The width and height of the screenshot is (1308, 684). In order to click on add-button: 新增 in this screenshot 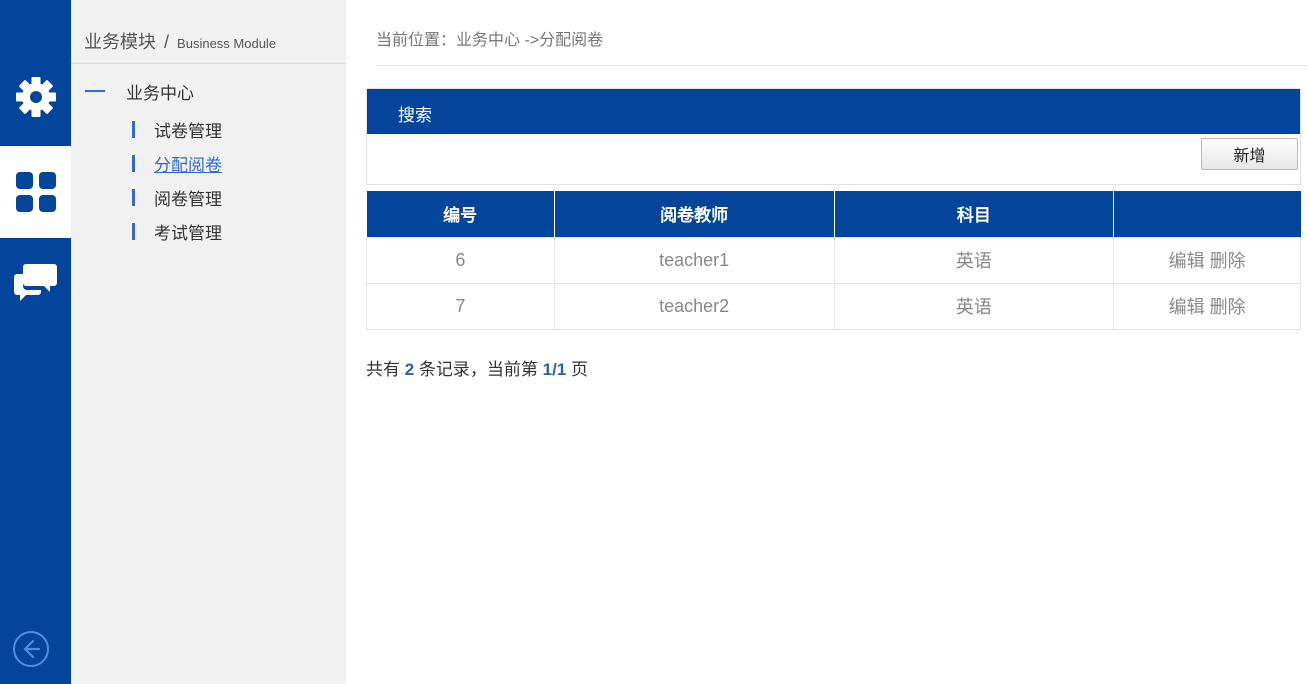, I will do `click(1249, 154)`.